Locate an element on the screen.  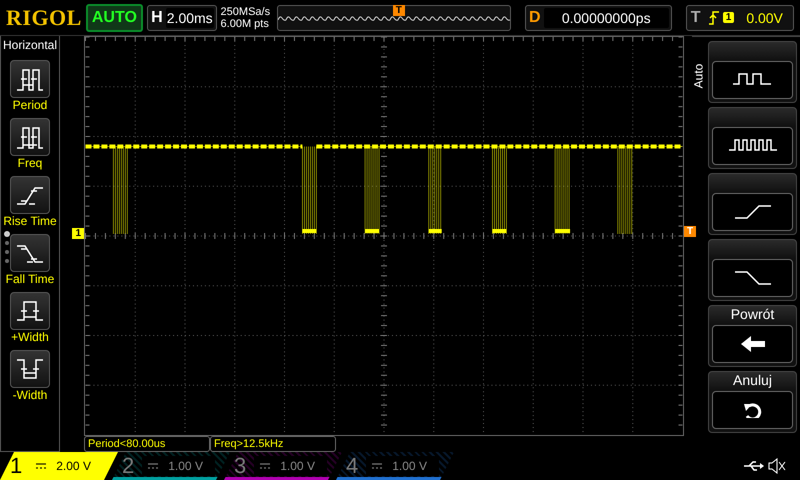
softkey-button: Anuluj is located at coordinates (752, 402).